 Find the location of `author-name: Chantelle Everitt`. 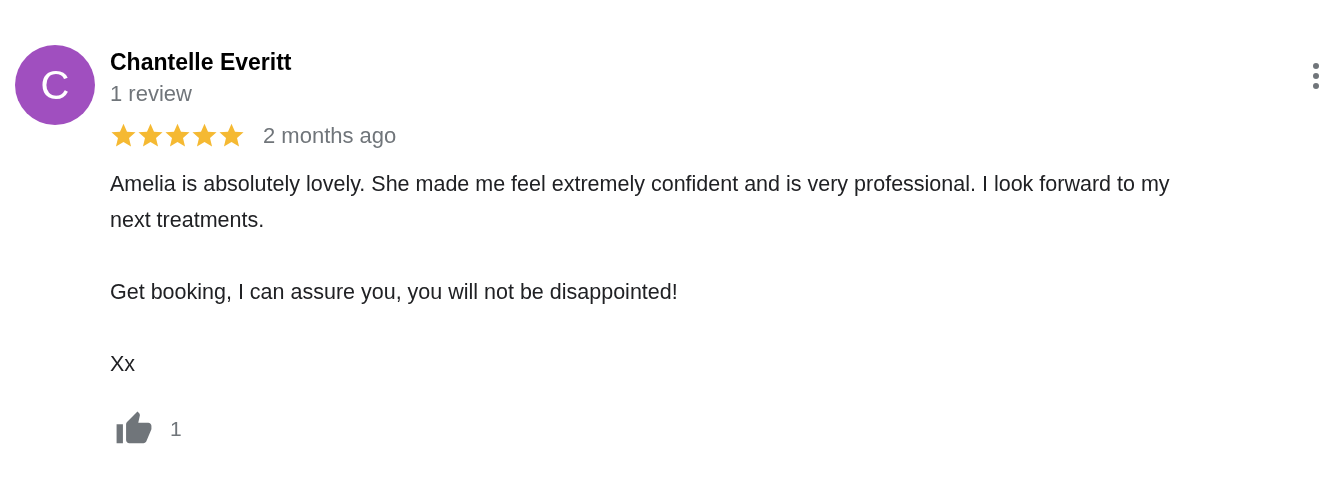

author-name: Chantelle Everitt is located at coordinates (644, 62).